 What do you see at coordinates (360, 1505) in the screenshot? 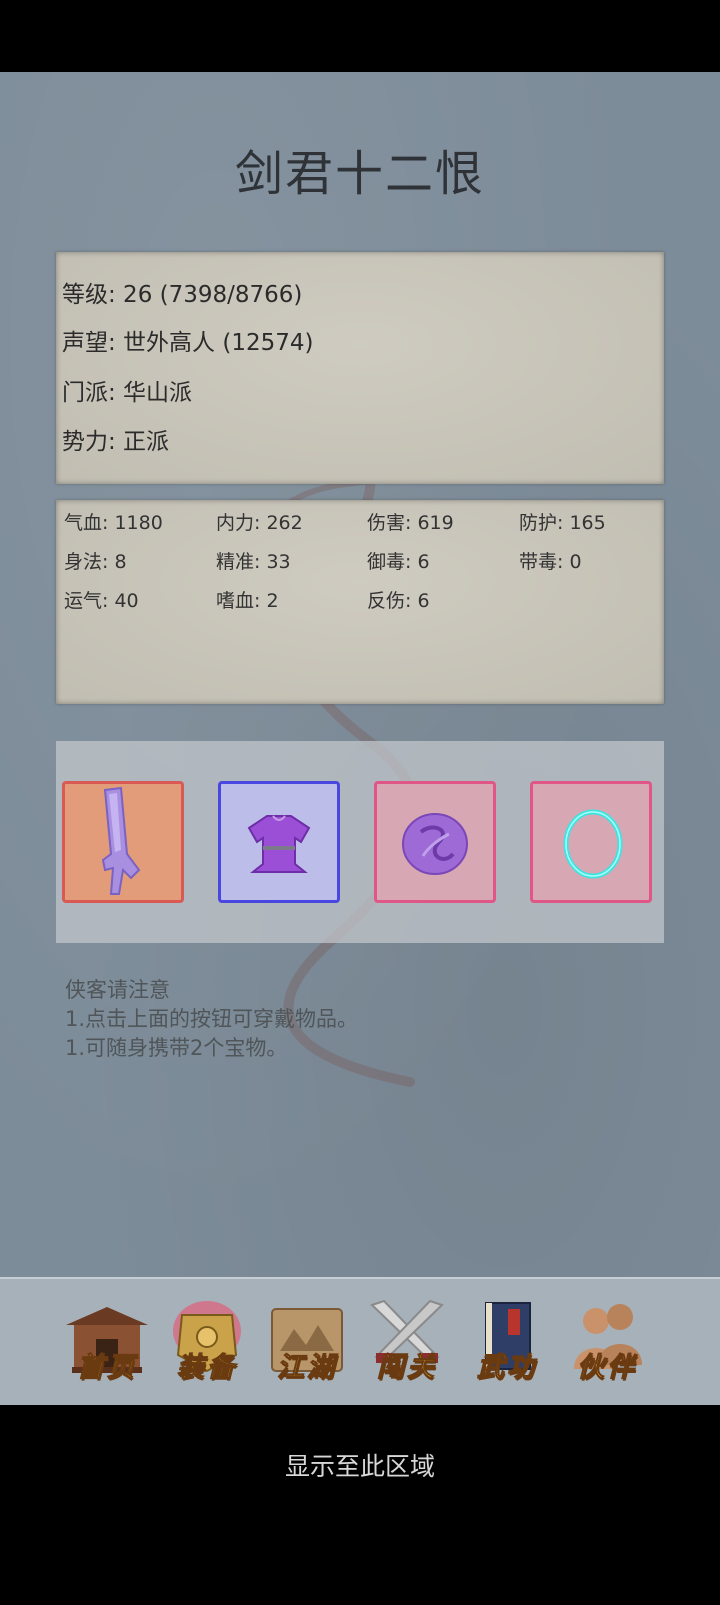
I see `bottom-strip: 显示至此区域` at bounding box center [360, 1505].